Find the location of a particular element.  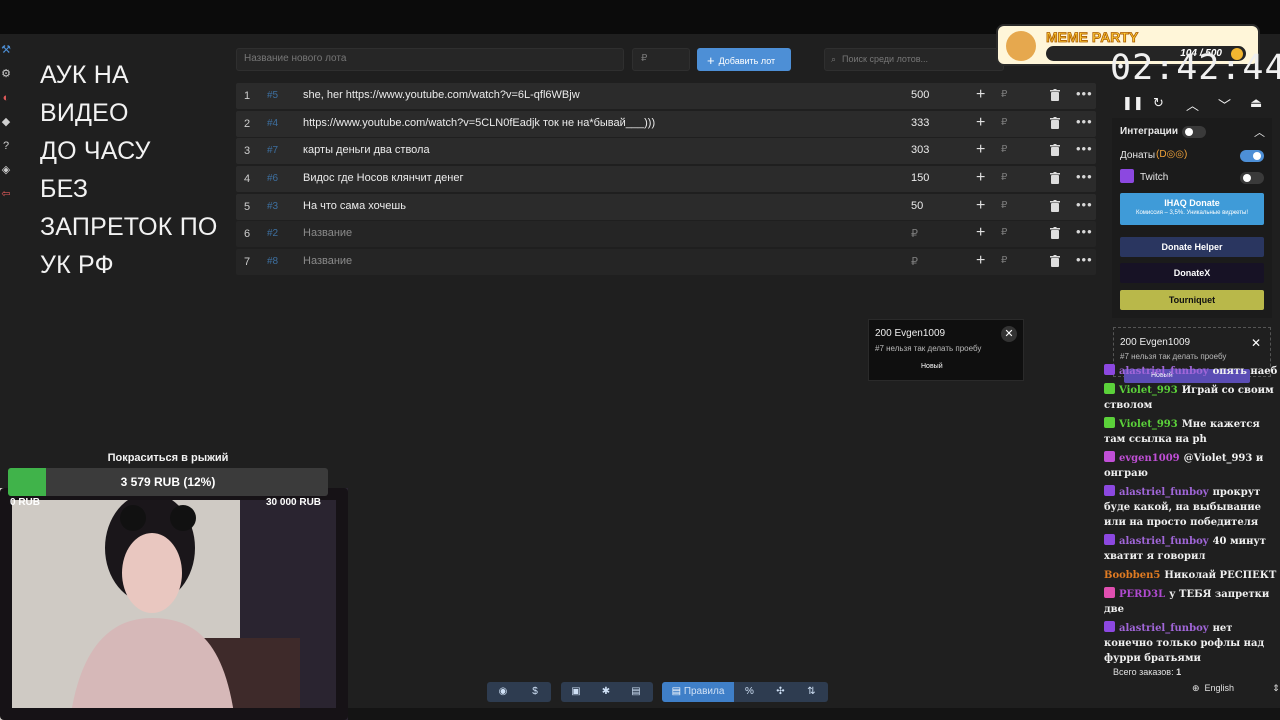

reset-icon: ↻ is located at coordinates (1158, 103).